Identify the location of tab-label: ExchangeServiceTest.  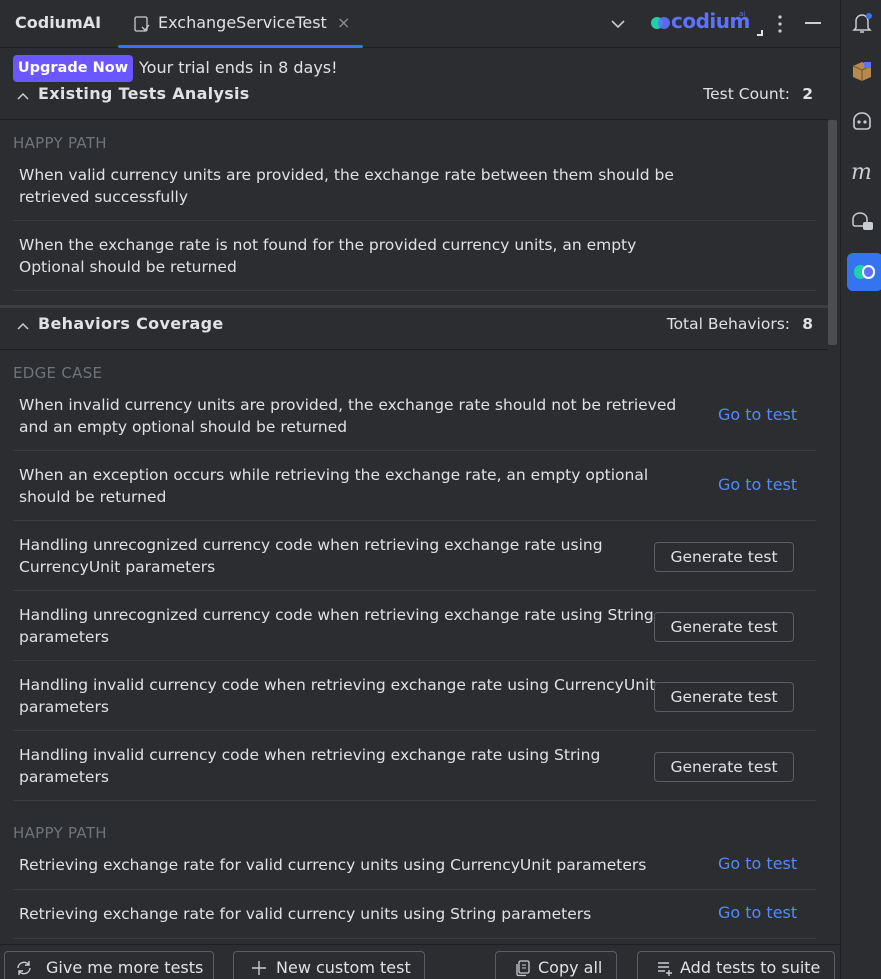
(242, 22).